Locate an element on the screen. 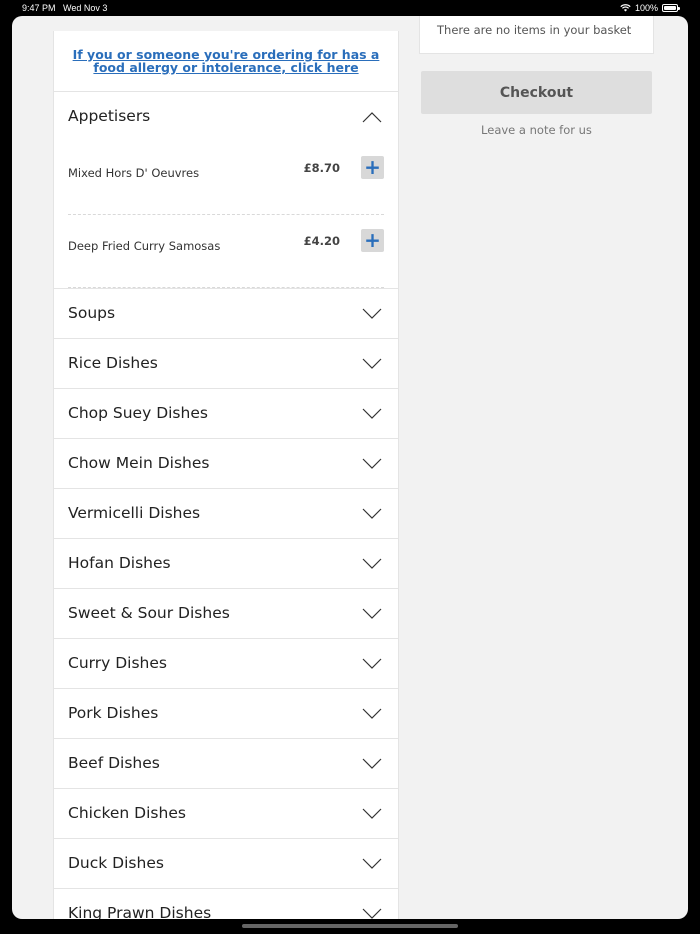  category-label: Sweet & Sour Dishes is located at coordinates (149, 613).